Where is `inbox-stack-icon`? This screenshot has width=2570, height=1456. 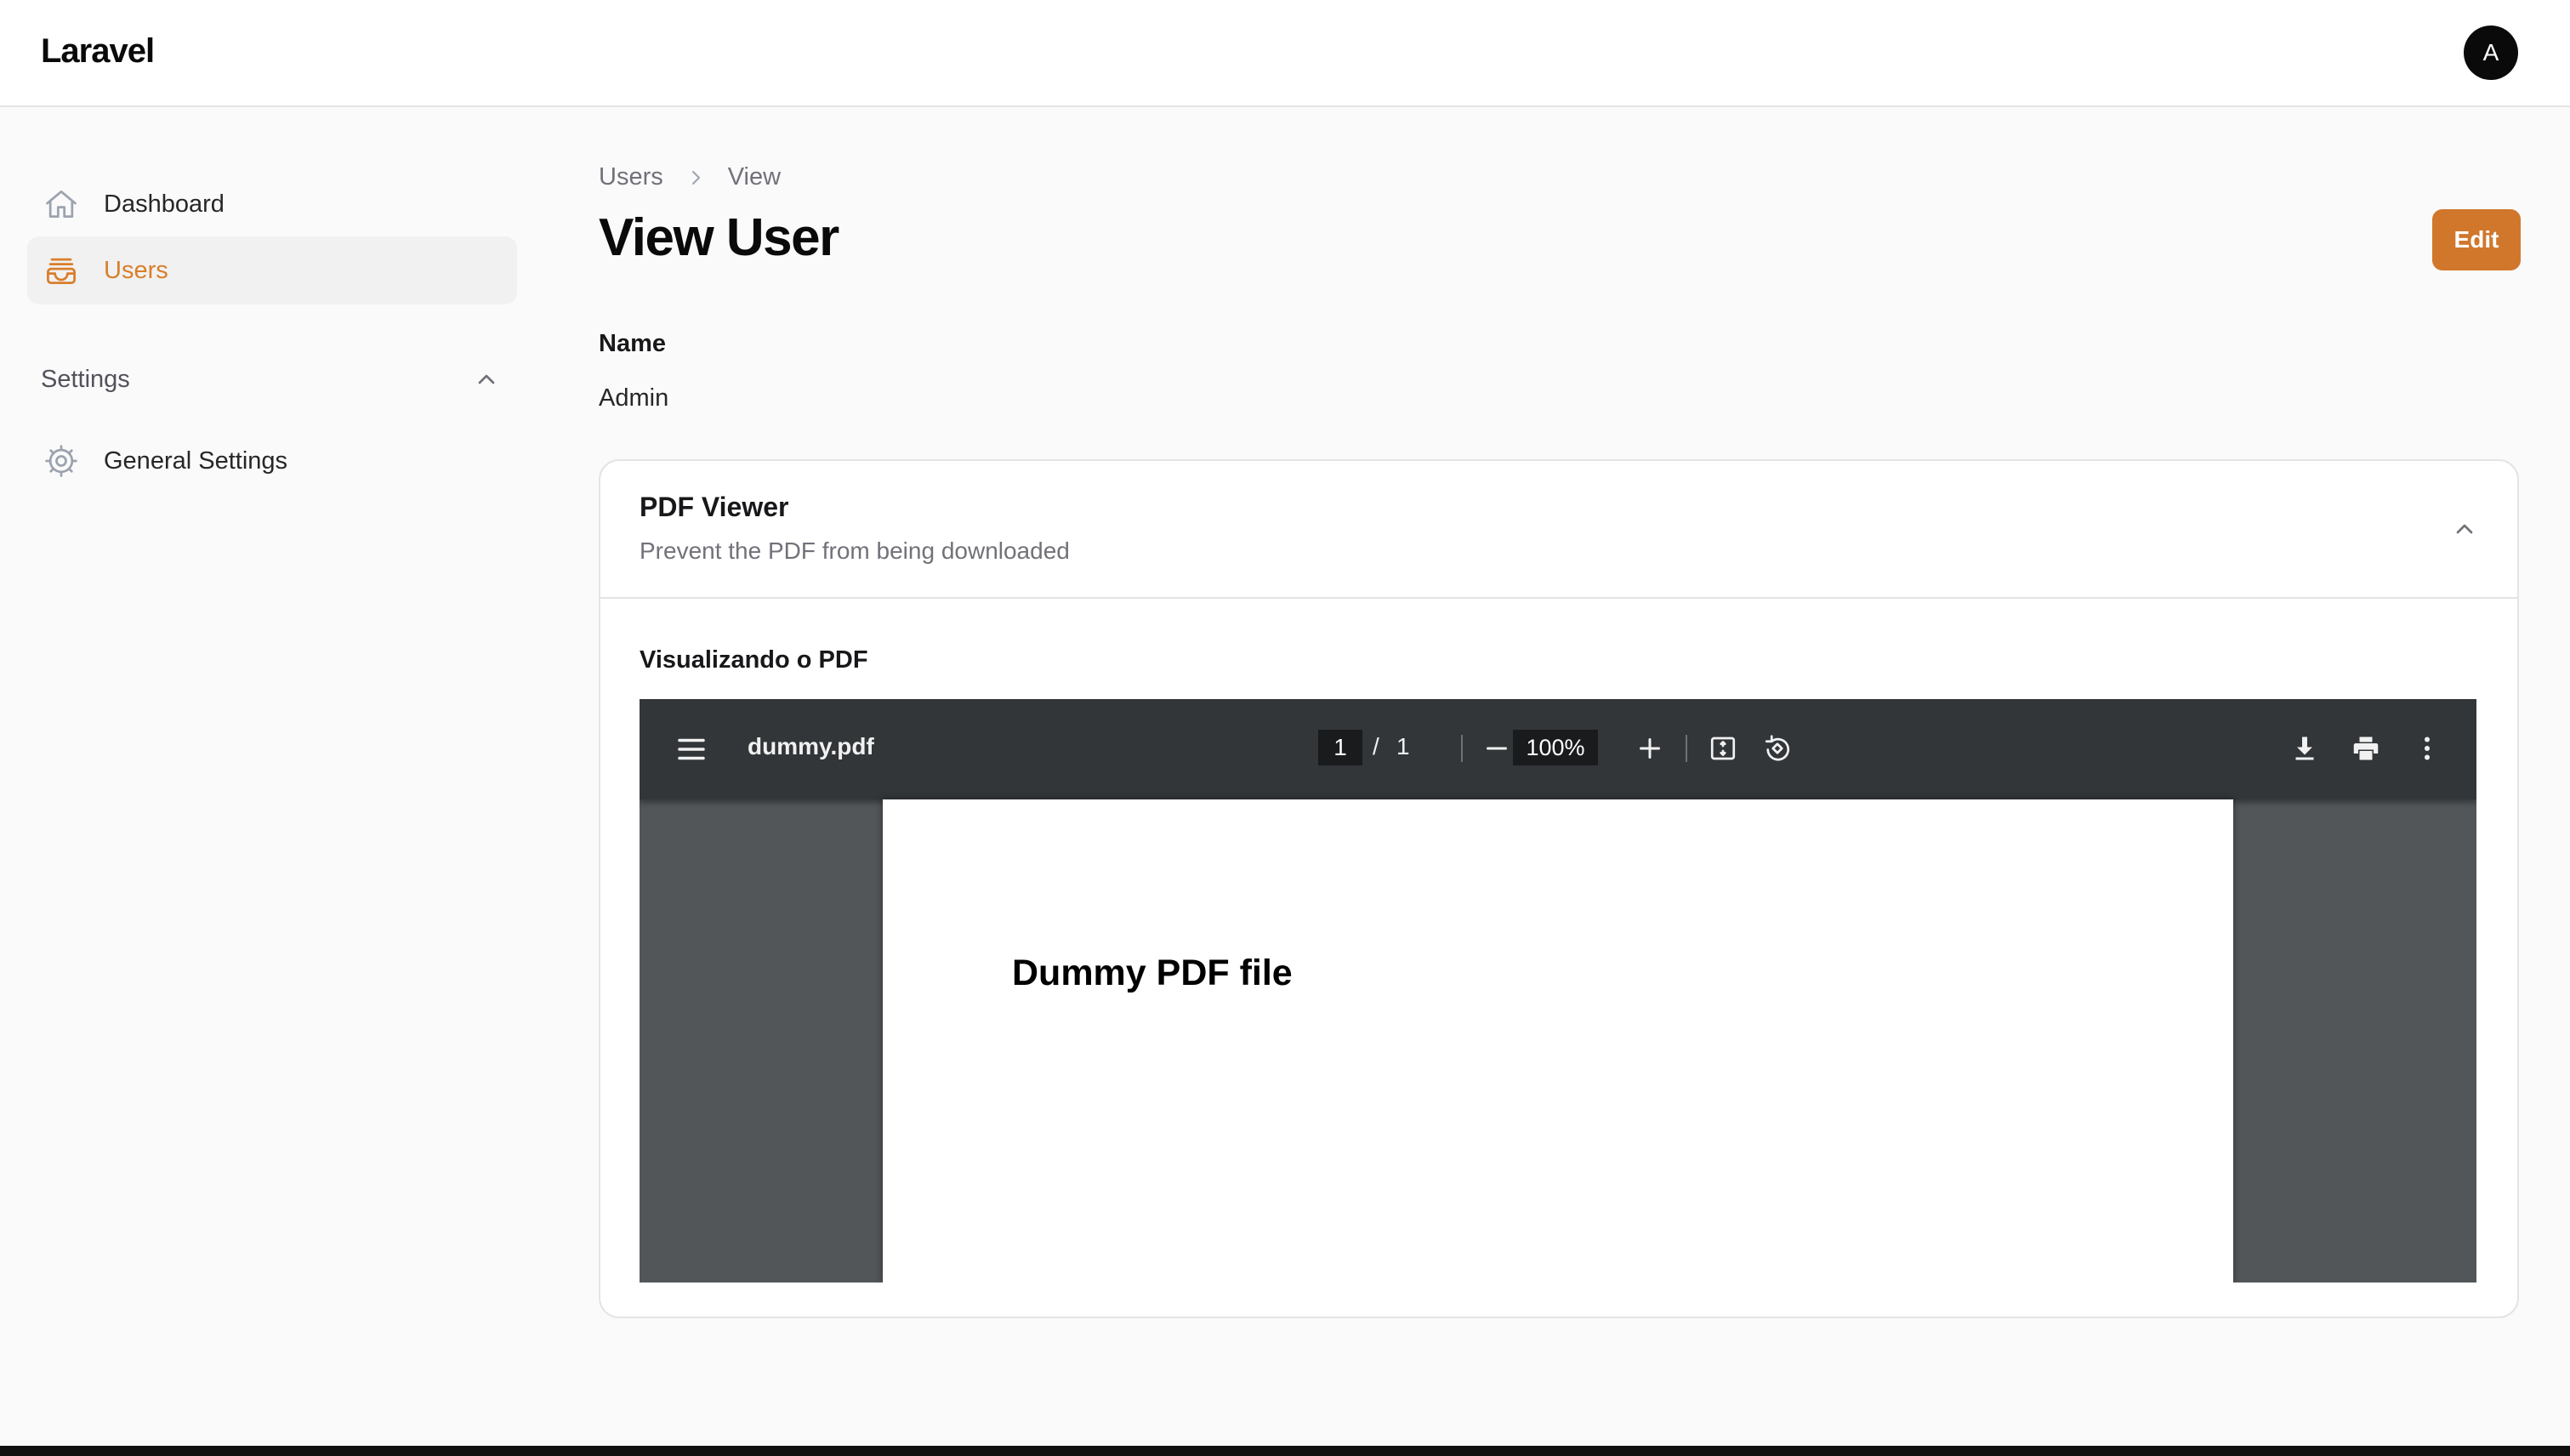
inbox-stack-icon is located at coordinates (62, 271).